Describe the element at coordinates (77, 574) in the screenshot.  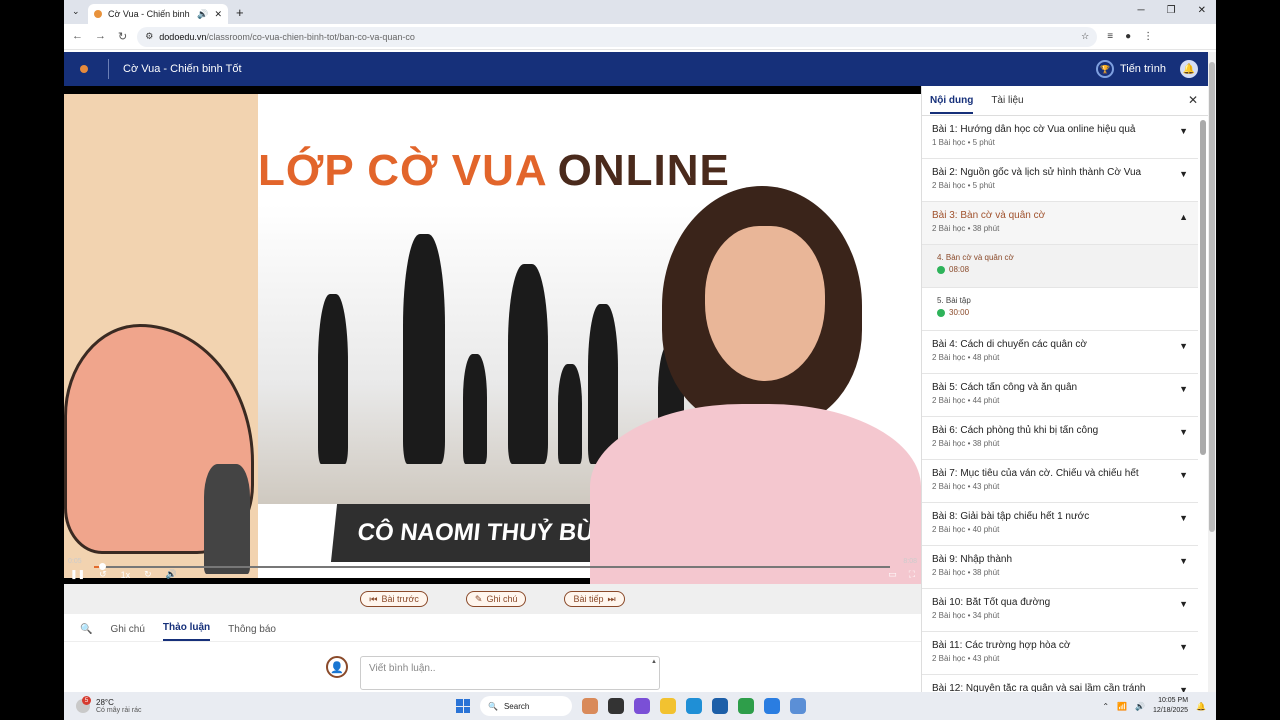
I see `pause-icon: ❚❚` at that location.